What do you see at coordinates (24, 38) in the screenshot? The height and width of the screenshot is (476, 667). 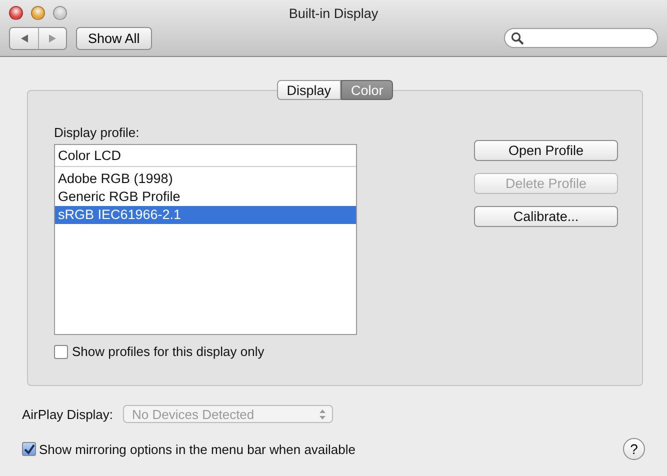 I see `left-triangle-icon` at bounding box center [24, 38].